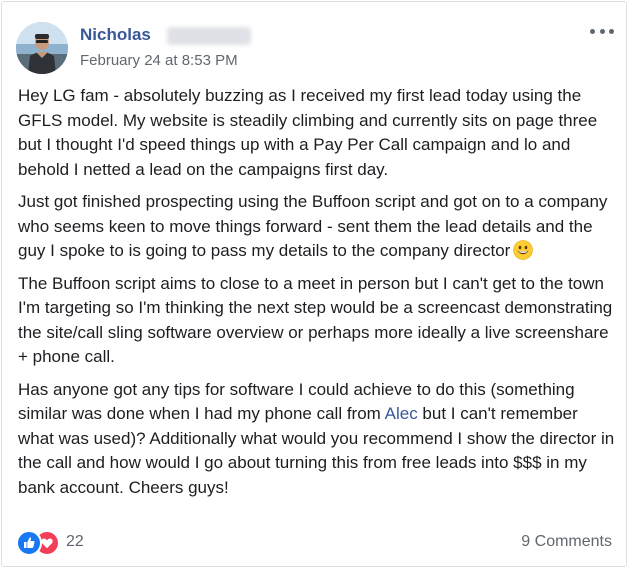 The height and width of the screenshot is (571, 630). Describe the element at coordinates (115, 35) in the screenshot. I see `author-name: Nicholas` at that location.